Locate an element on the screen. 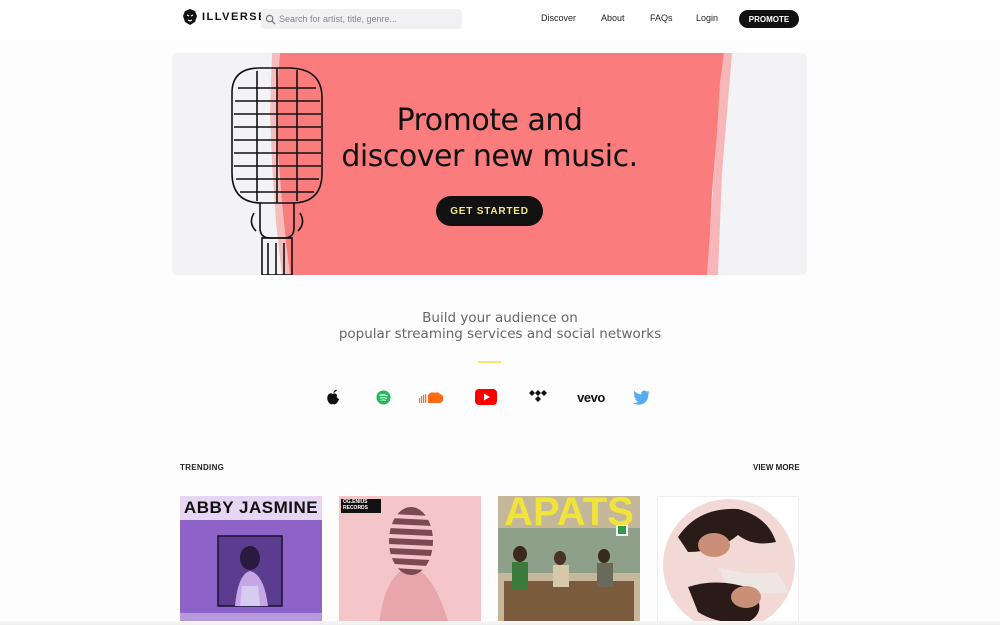 This screenshot has width=1000, height=625. page-bottom-edge is located at coordinates (500, 623).